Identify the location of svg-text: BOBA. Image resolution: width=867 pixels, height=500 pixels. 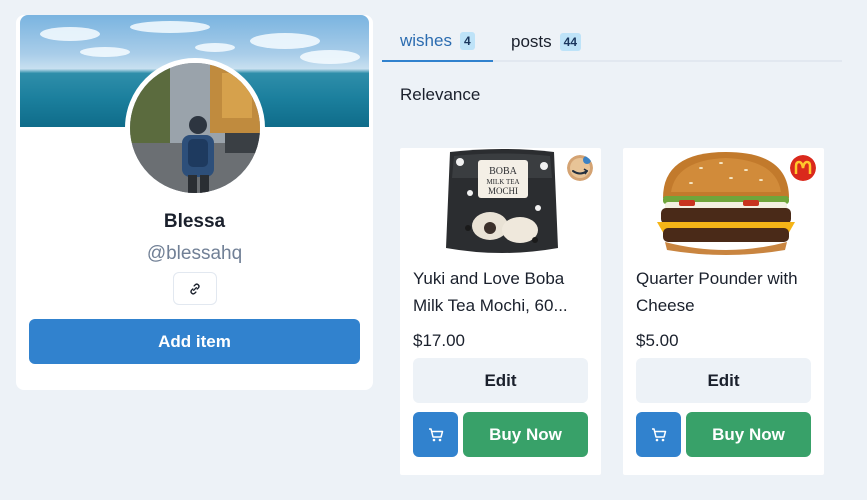
(503, 171).